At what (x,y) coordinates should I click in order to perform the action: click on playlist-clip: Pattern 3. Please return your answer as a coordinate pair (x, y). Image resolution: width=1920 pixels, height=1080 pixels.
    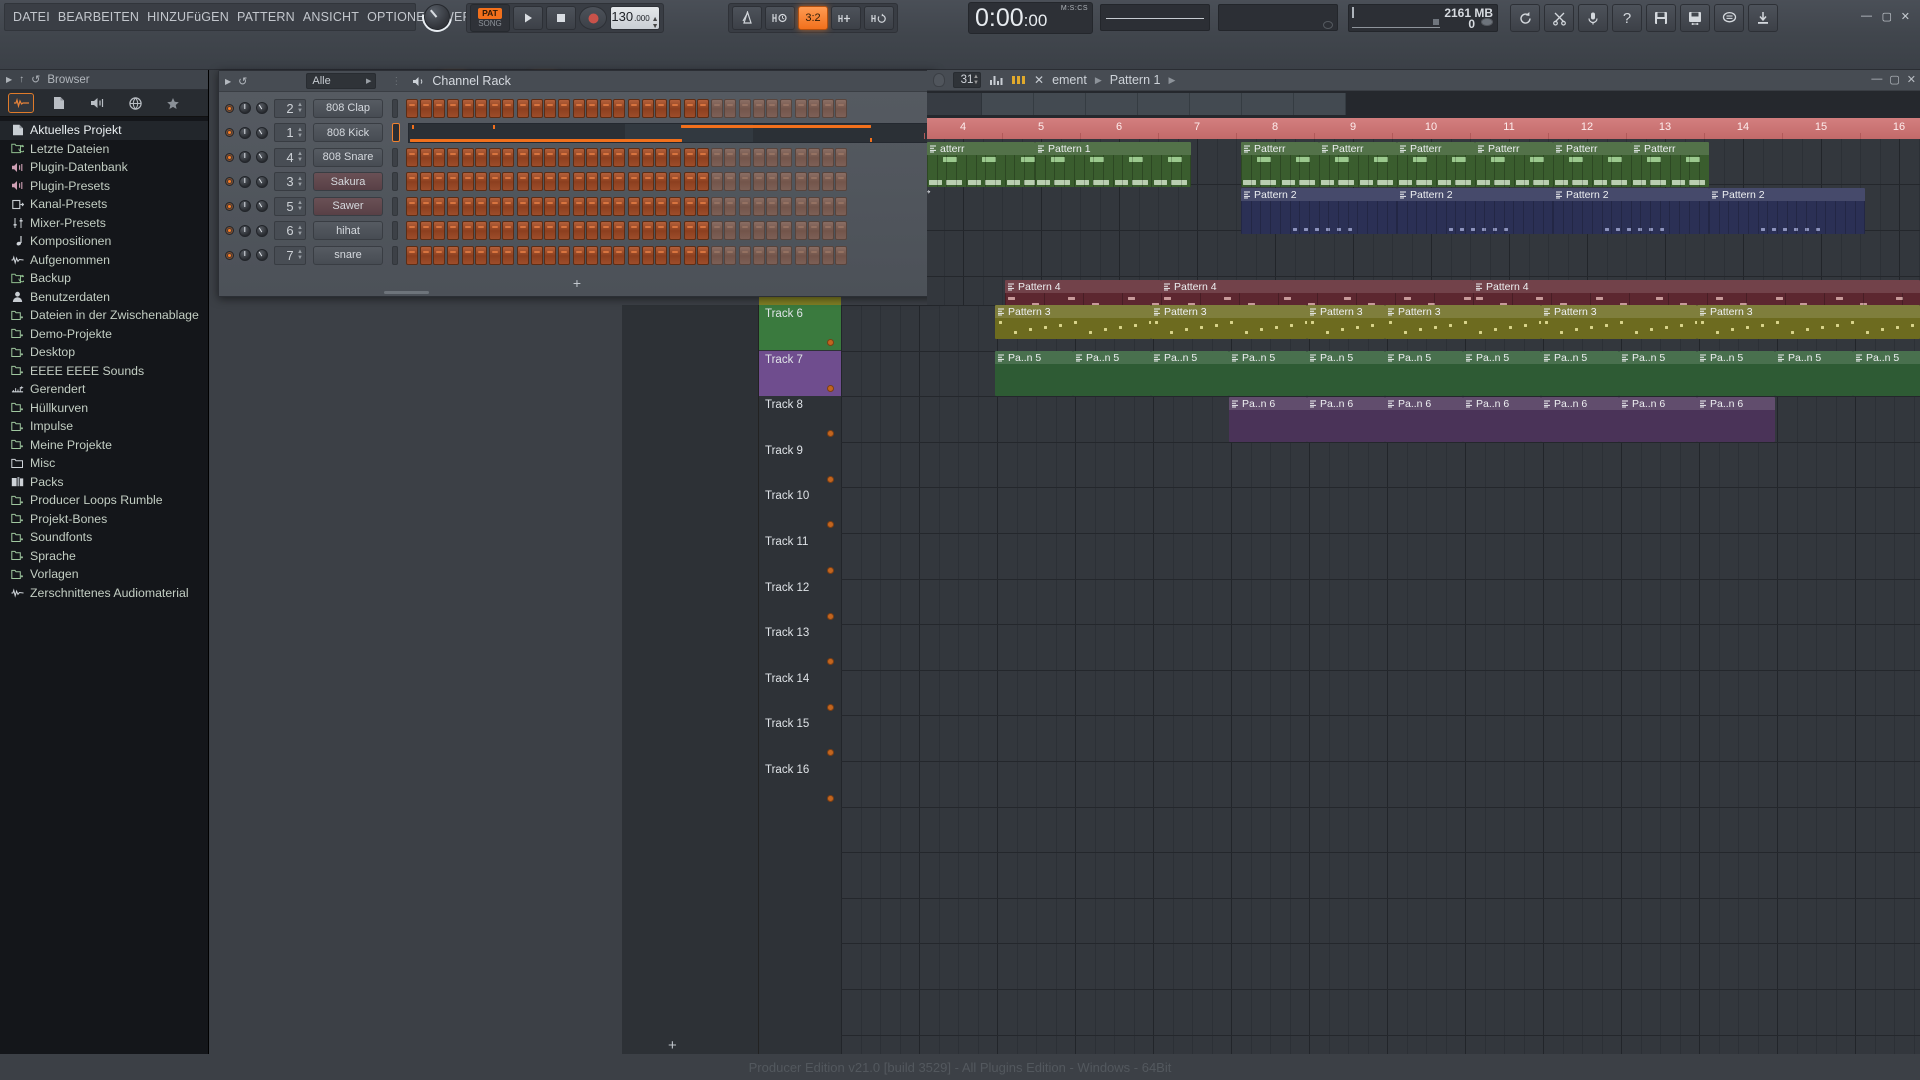
    Looking at the image, I should click on (1808, 322).